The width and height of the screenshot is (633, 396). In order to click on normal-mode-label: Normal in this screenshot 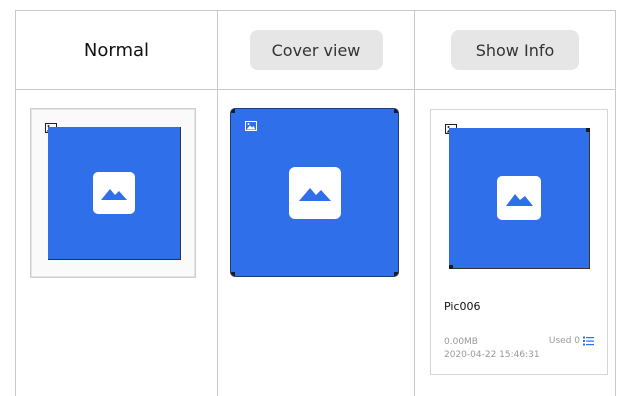, I will do `click(116, 50)`.